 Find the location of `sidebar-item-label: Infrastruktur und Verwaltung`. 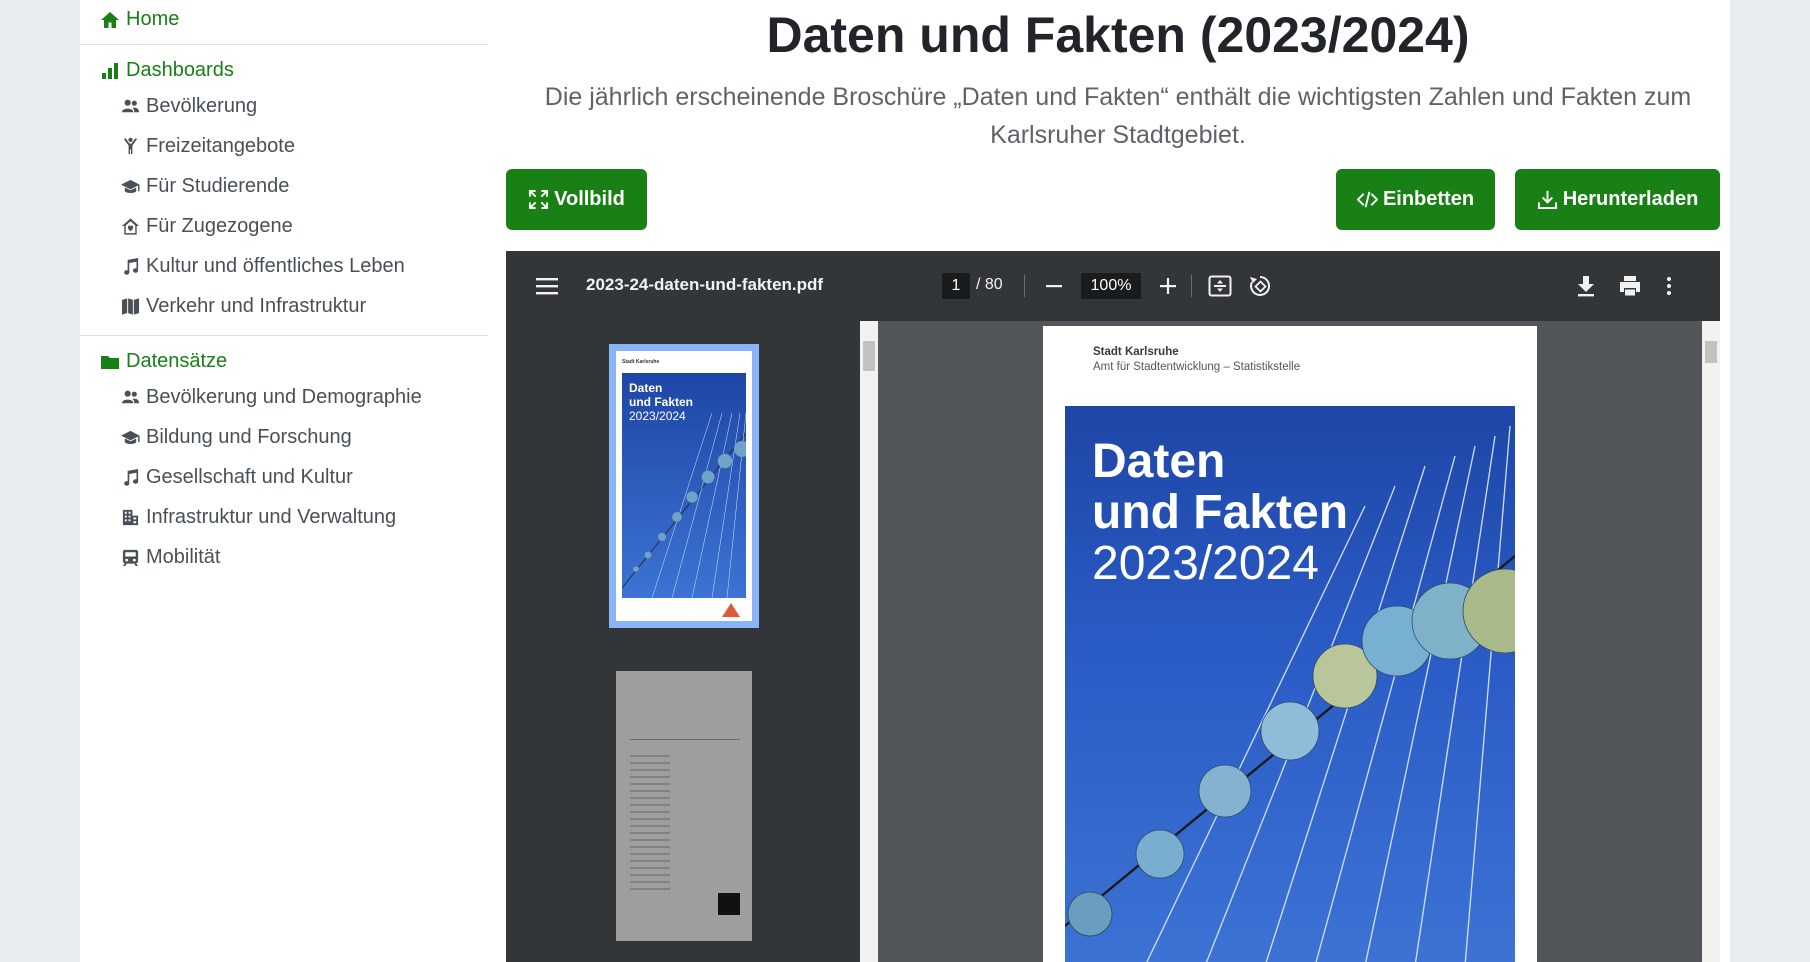

sidebar-item-label: Infrastruktur und Verwaltung is located at coordinates (271, 517).